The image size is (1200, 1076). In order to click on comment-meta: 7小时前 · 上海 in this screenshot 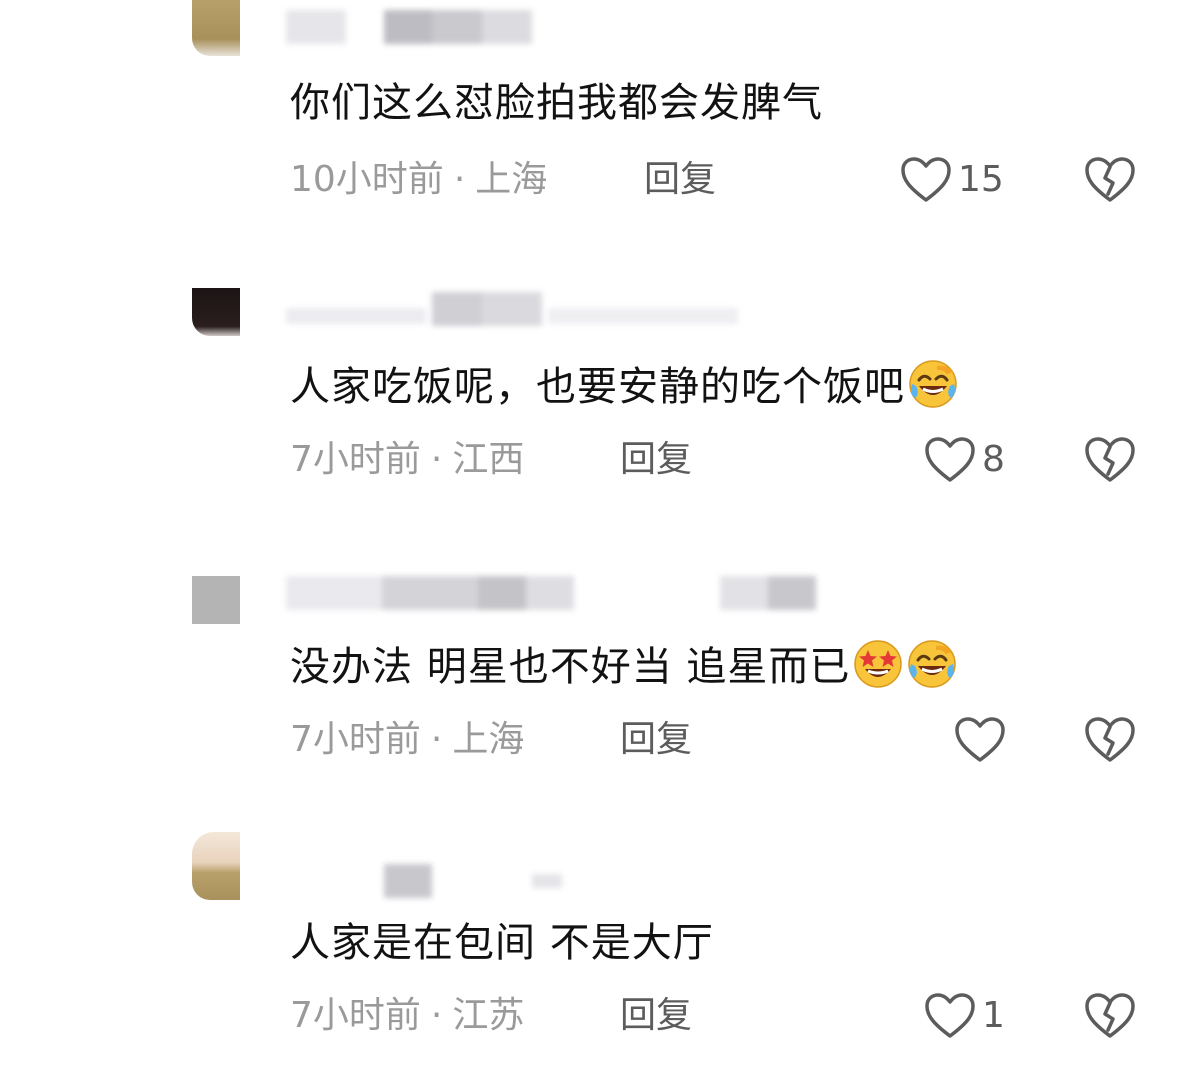, I will do `click(407, 740)`.